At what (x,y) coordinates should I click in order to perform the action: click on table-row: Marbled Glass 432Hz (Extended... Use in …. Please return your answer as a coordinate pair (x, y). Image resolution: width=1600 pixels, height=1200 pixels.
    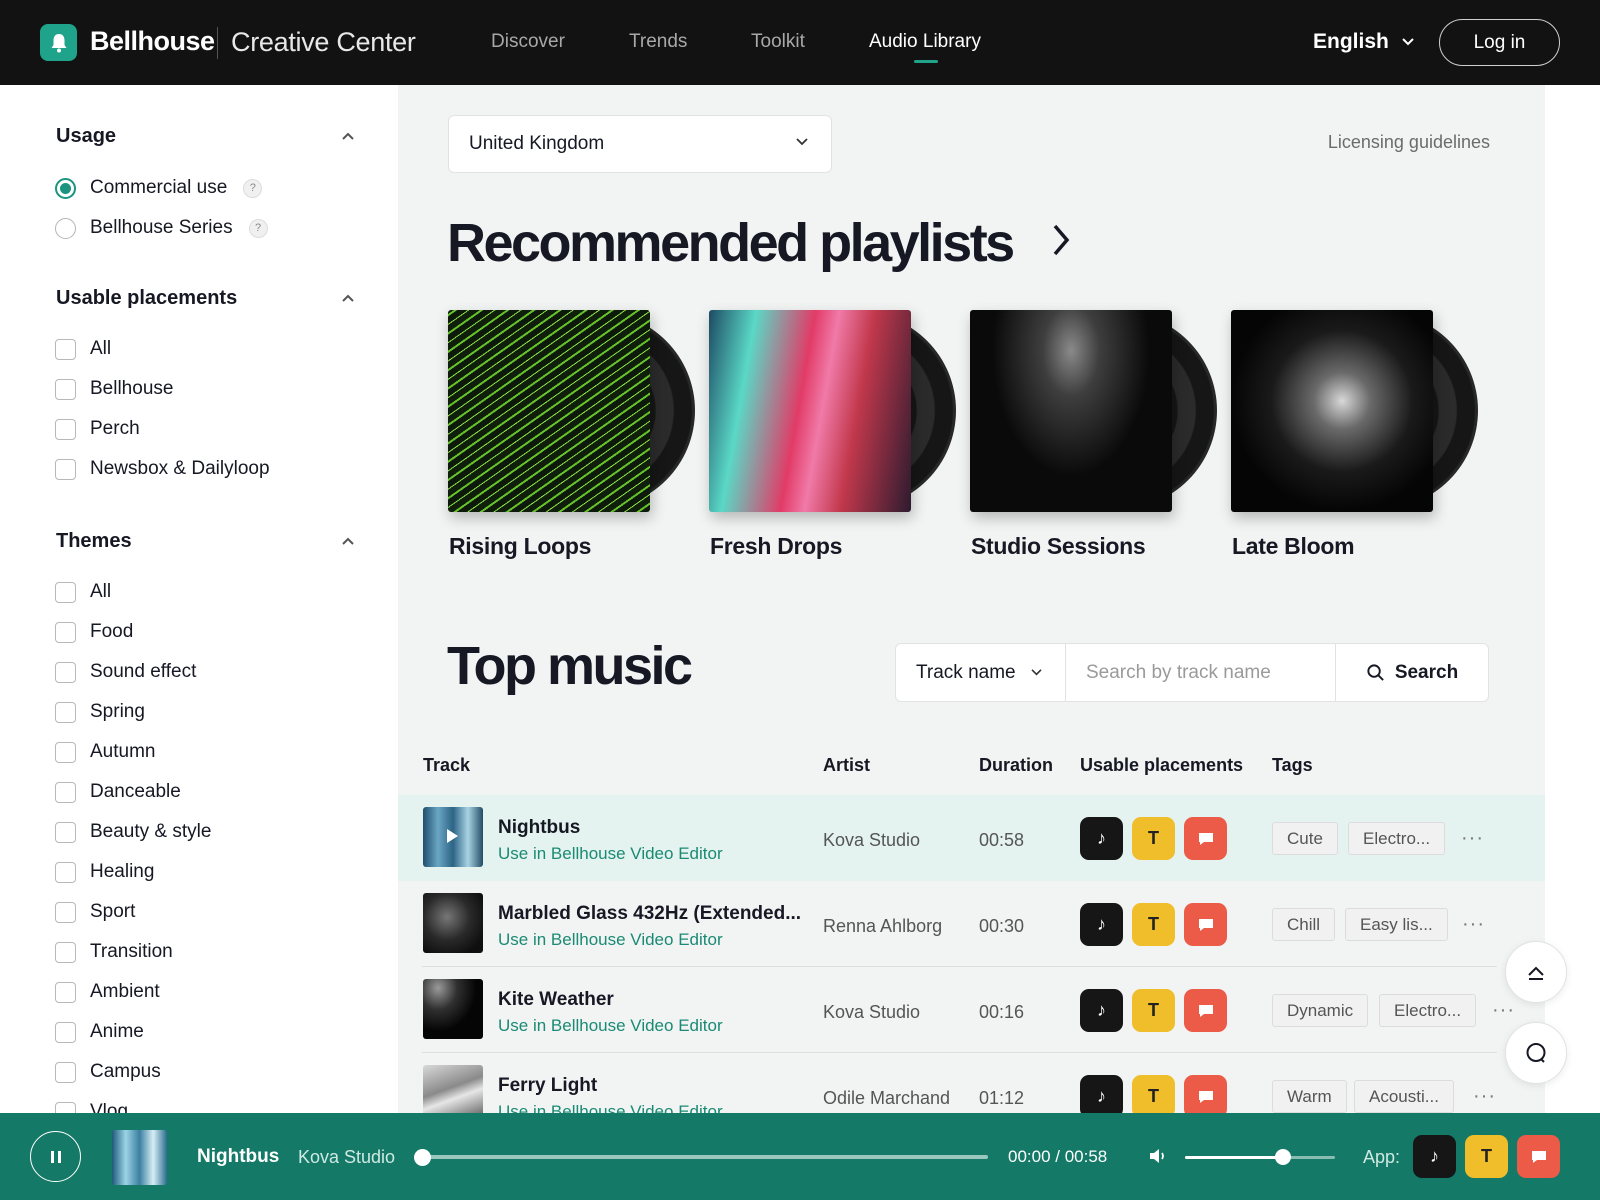
    Looking at the image, I should click on (971, 924).